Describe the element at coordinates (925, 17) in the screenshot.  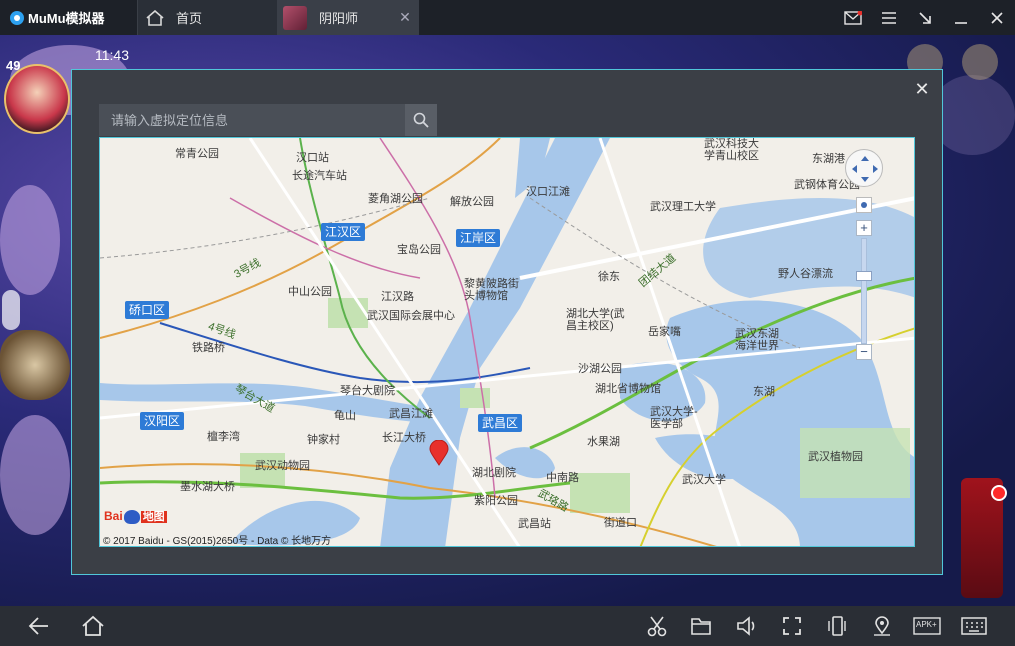
I see `minimize-to-corner-icon` at that location.